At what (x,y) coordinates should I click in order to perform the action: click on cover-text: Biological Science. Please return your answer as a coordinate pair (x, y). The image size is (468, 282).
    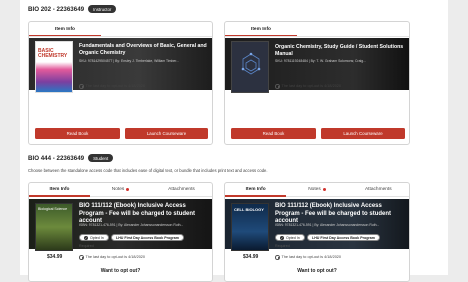
    Looking at the image, I should click on (53, 209).